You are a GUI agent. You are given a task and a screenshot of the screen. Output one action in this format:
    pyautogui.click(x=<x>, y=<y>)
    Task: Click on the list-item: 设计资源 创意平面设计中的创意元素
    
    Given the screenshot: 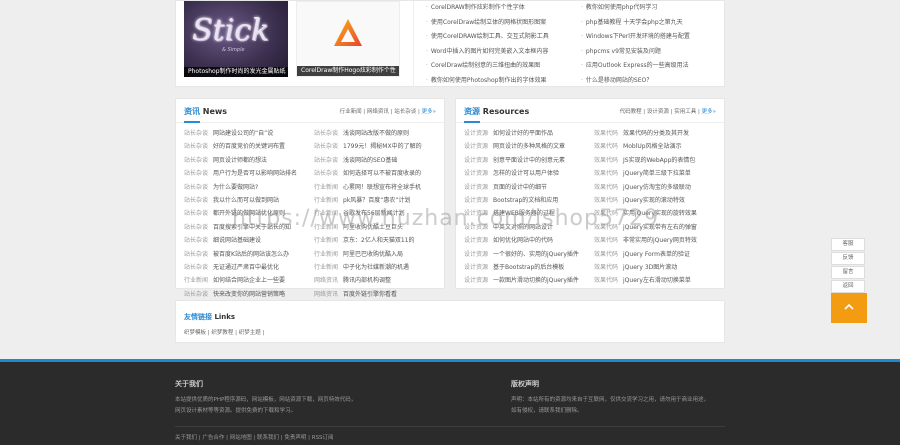 What is the action you would take?
    pyautogui.click(x=528, y=160)
    